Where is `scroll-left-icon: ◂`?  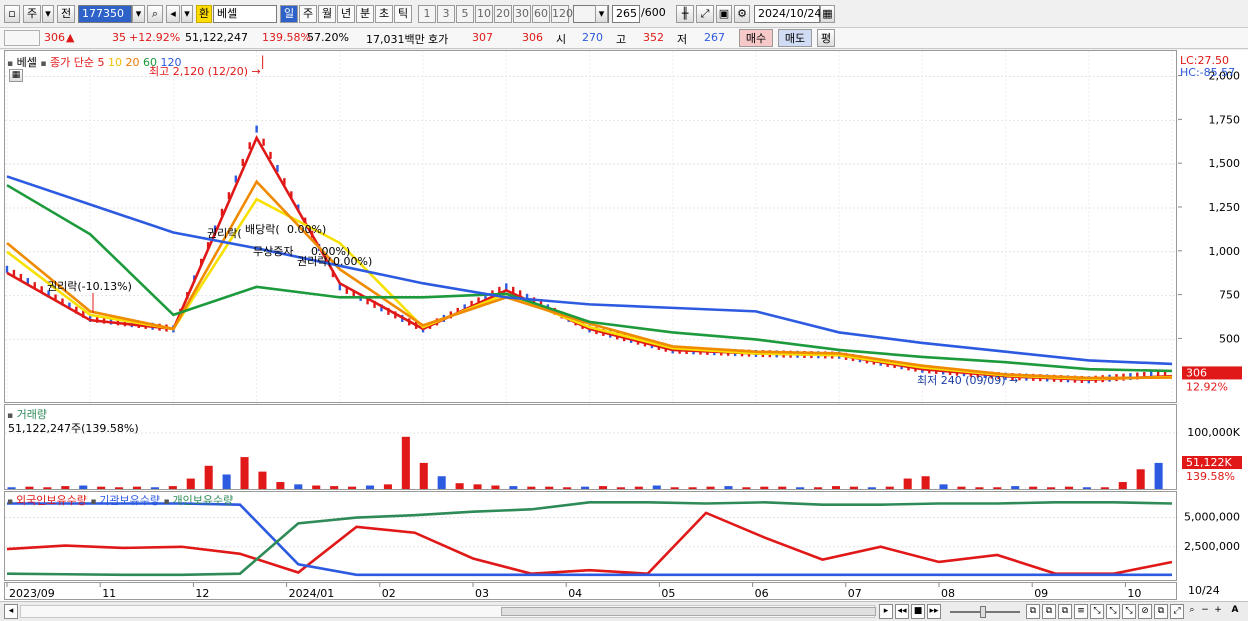 scroll-left-icon: ◂ is located at coordinates (11, 611).